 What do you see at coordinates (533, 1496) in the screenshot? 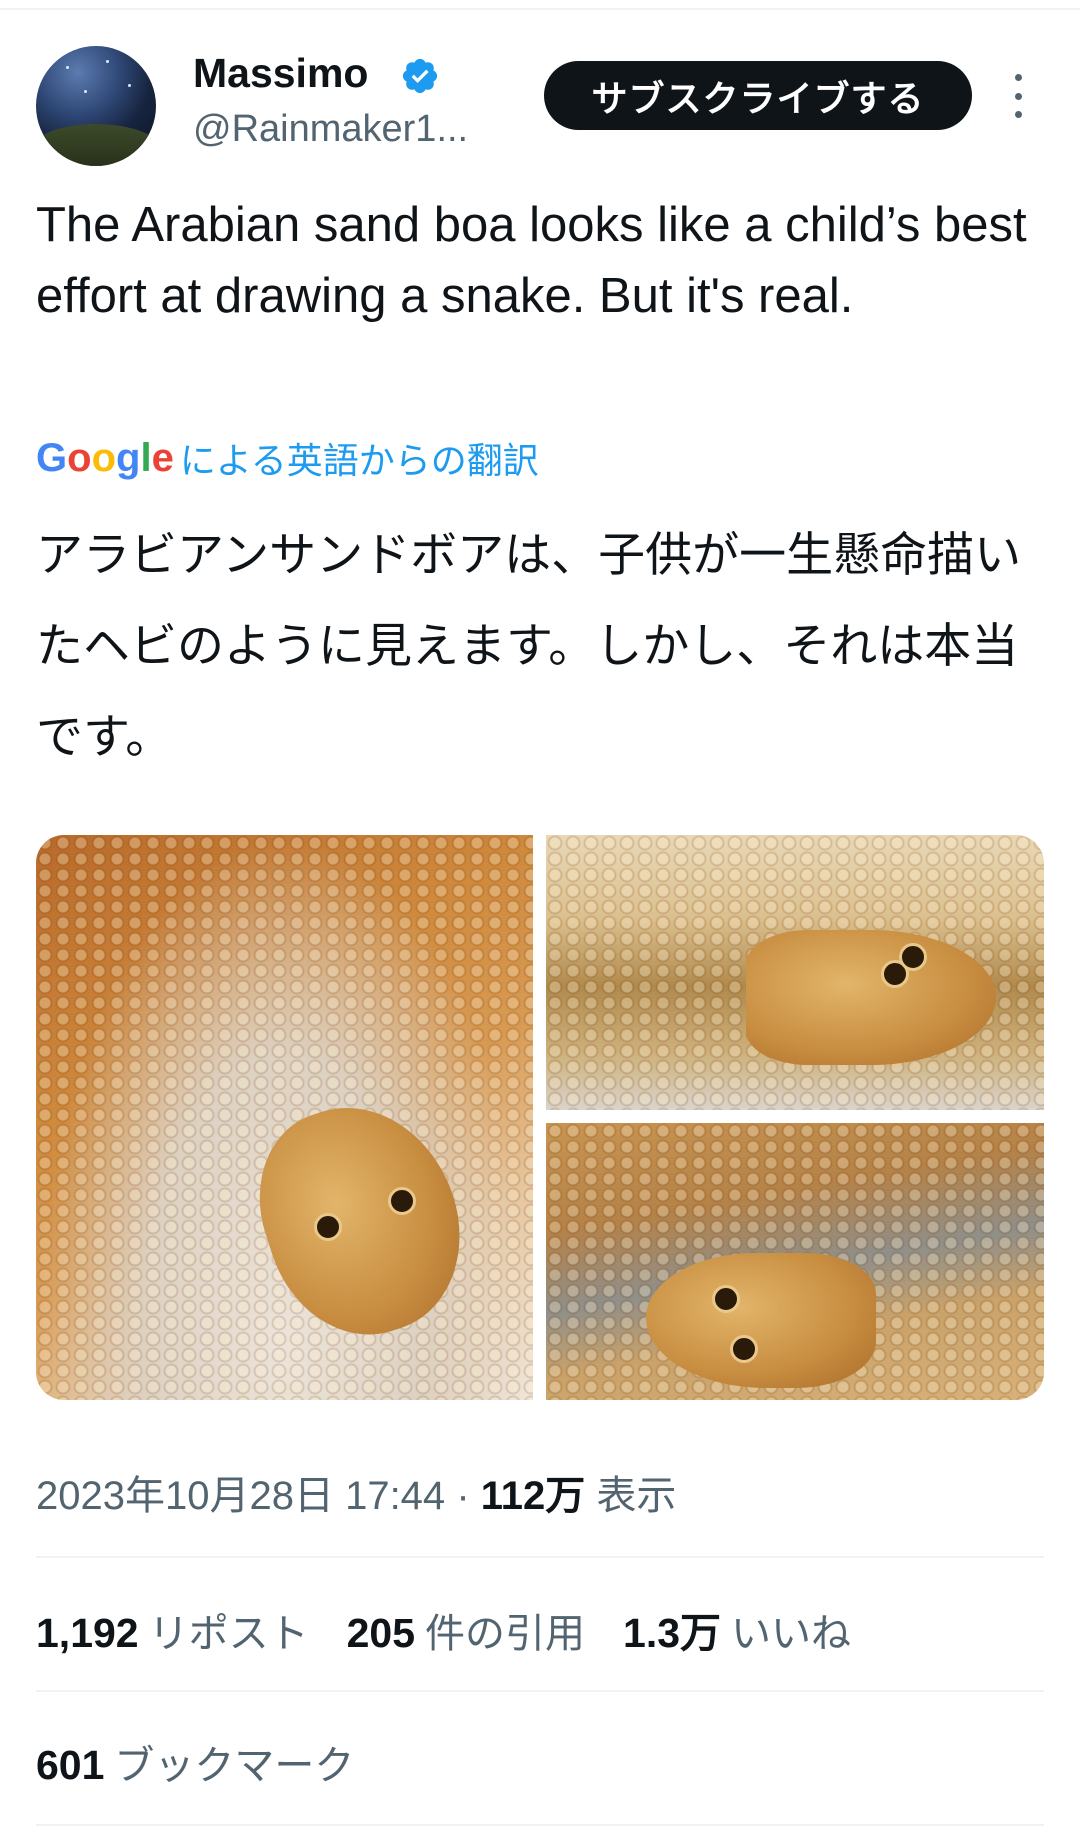
I see `views-count: 112万` at bounding box center [533, 1496].